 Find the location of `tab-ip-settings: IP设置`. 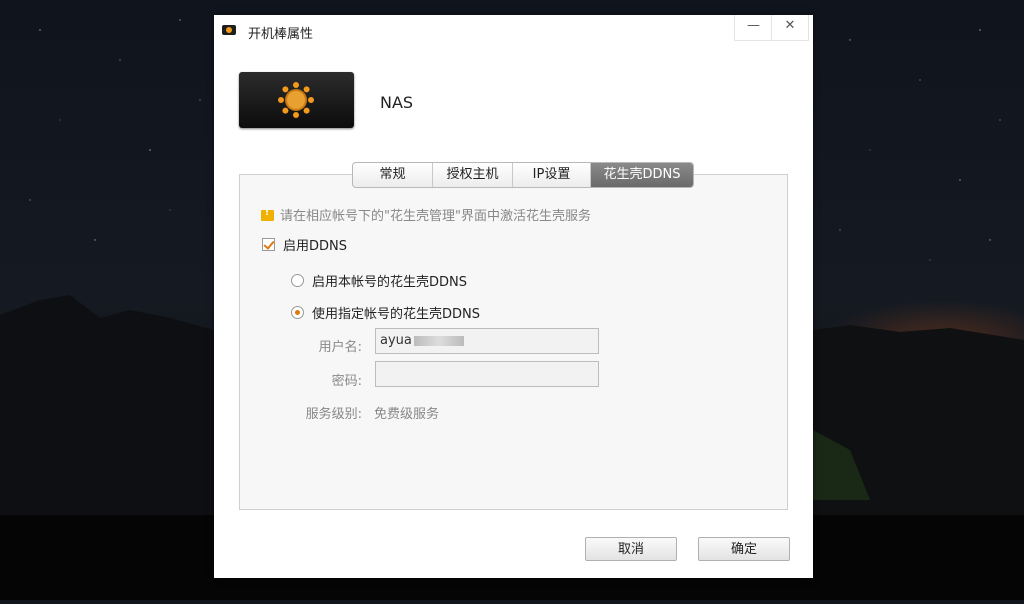

tab-ip-settings: IP设置 is located at coordinates (552, 175).